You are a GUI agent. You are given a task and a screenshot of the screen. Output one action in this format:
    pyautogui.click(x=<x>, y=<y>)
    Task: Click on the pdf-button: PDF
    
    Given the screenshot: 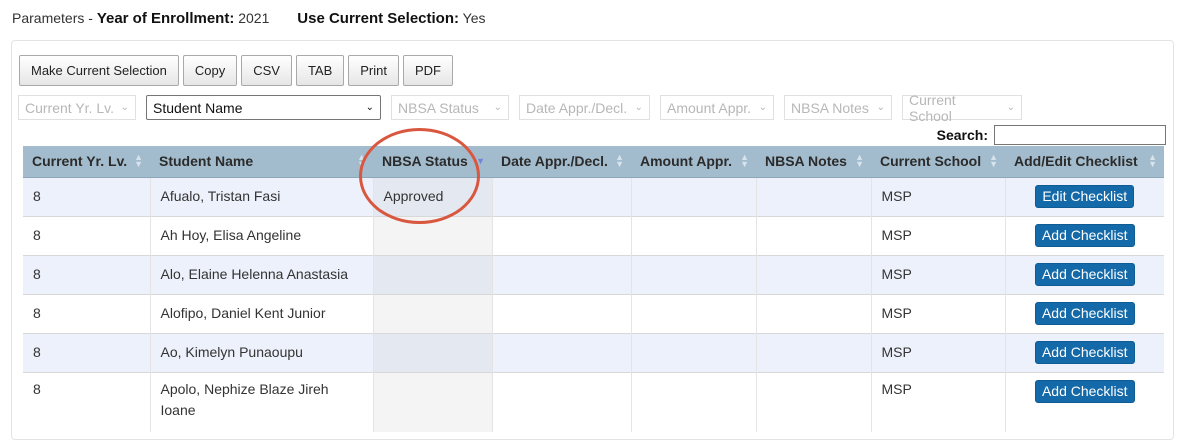 What is the action you would take?
    pyautogui.click(x=428, y=70)
    